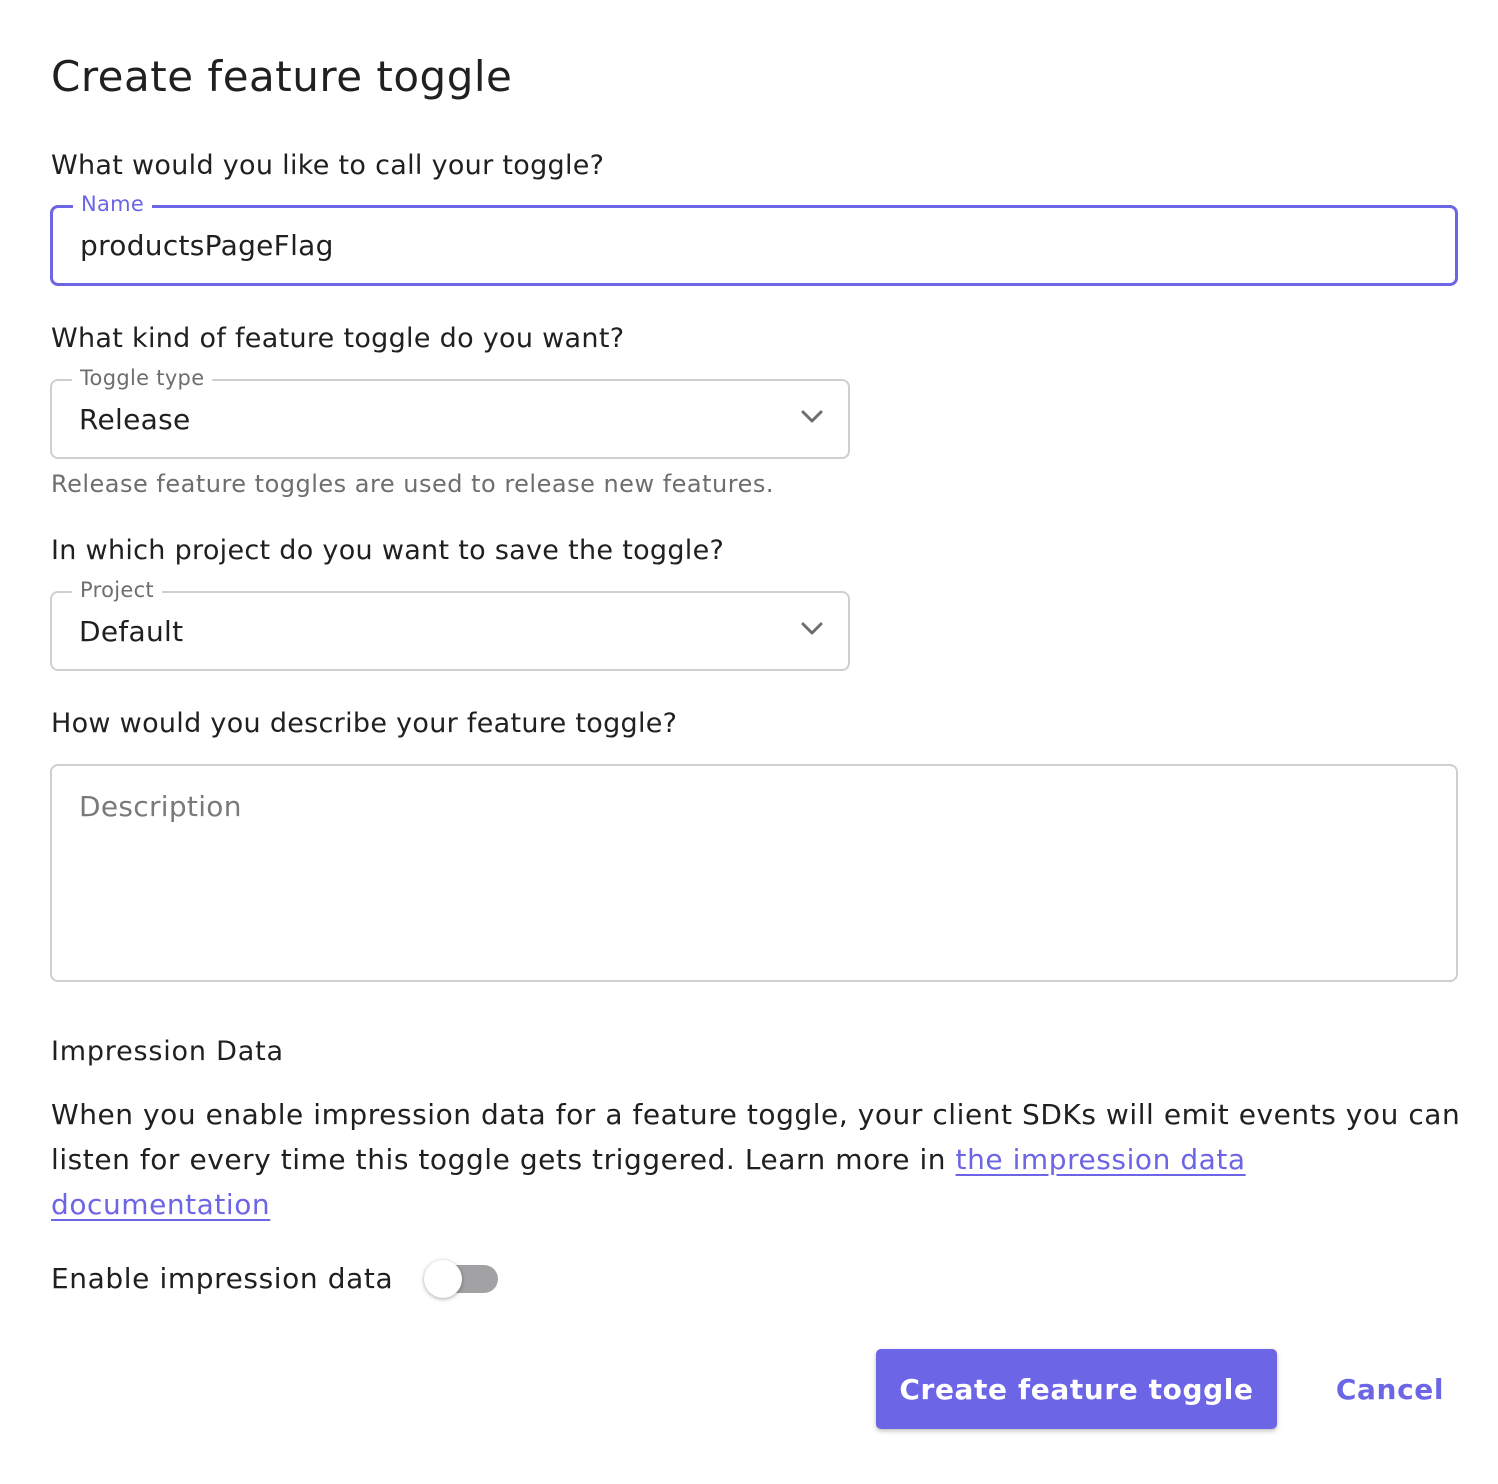  Describe the element at coordinates (135, 419) in the screenshot. I see `toggle-type-value: Release` at that location.